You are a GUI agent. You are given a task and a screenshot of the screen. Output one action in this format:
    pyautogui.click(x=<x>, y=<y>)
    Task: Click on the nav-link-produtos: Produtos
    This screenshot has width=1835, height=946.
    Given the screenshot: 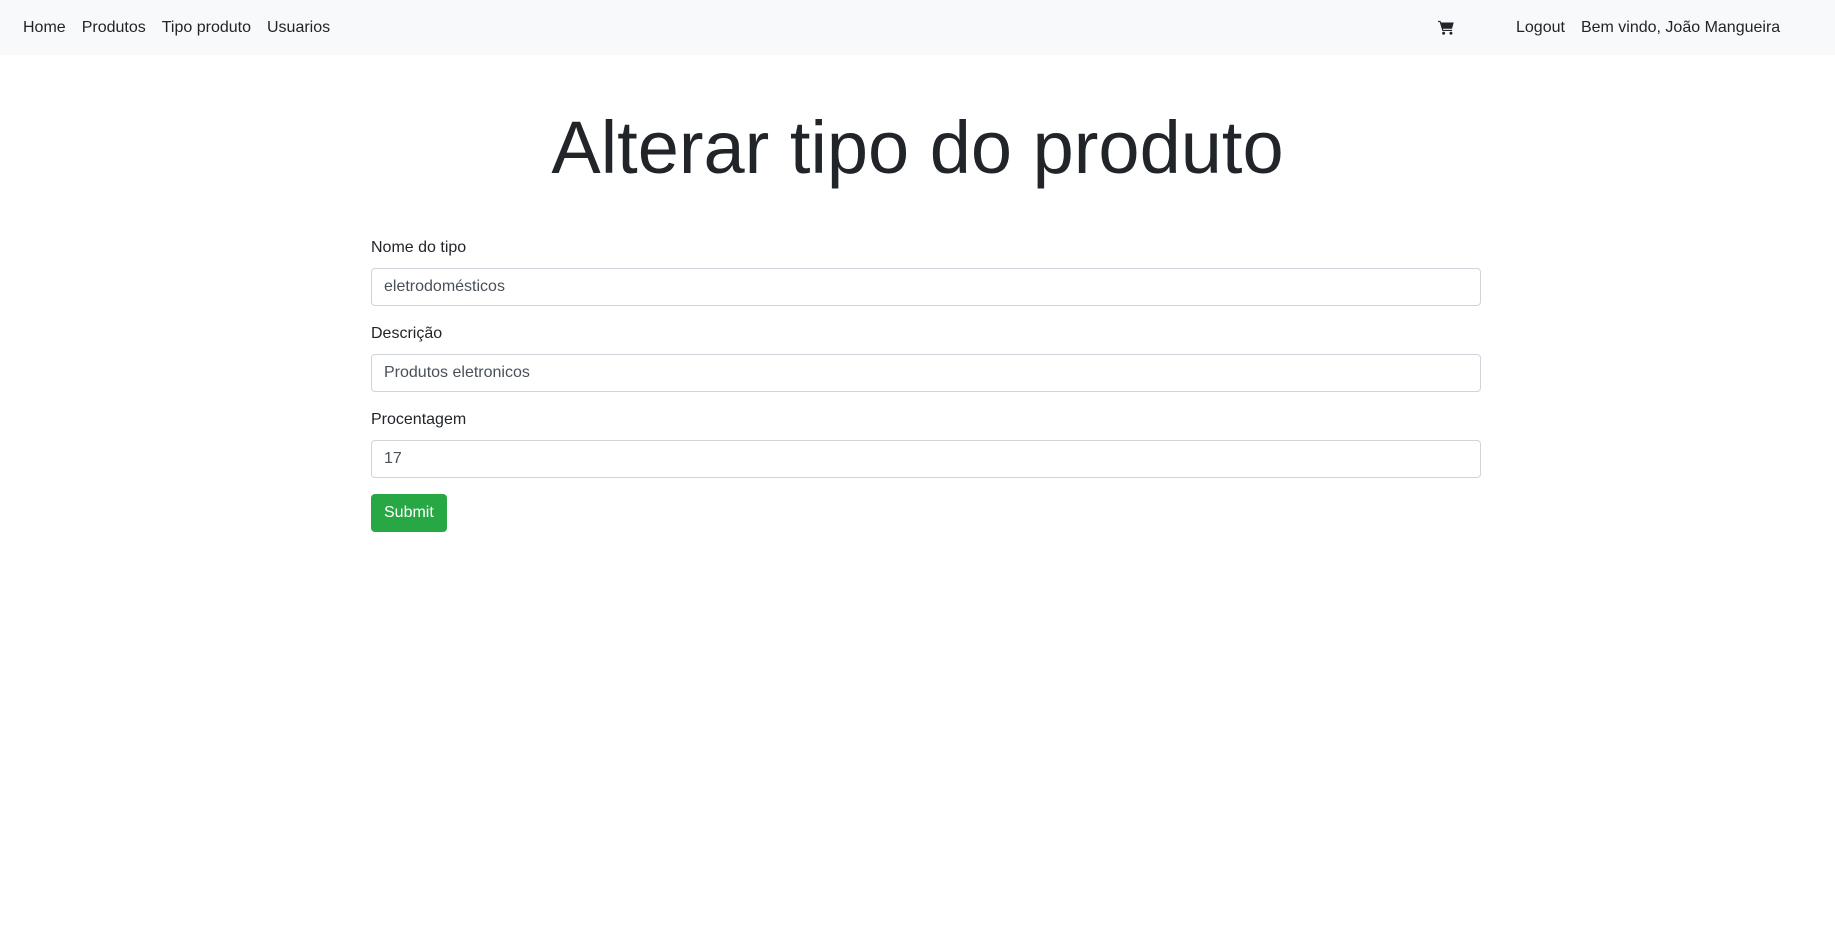 What is the action you would take?
    pyautogui.click(x=114, y=28)
    